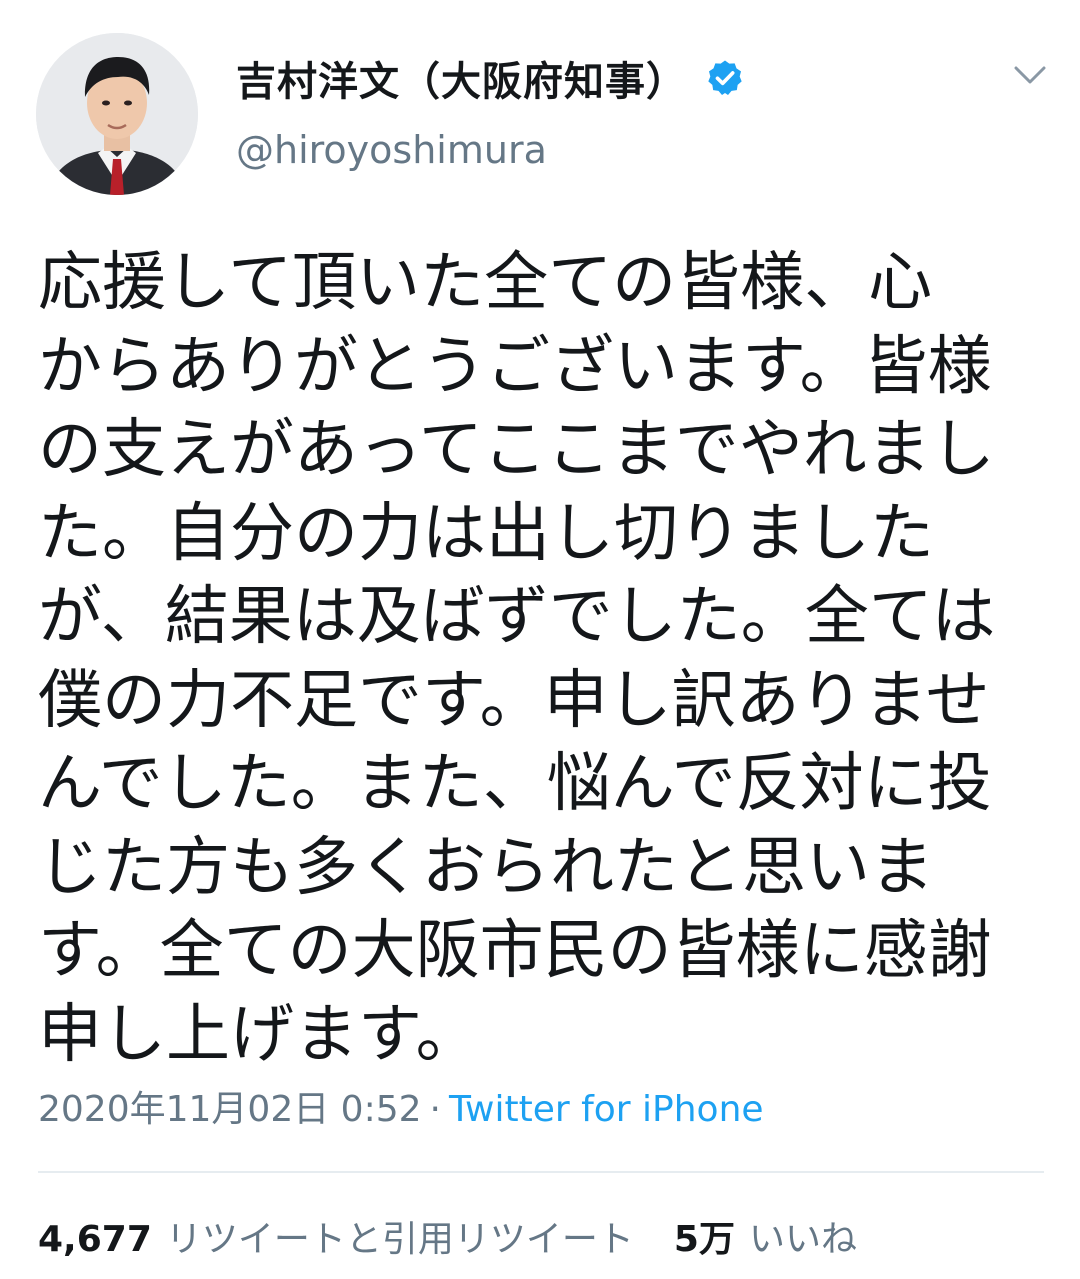  What do you see at coordinates (515, 951) in the screenshot?
I see `tweet-text-line: す。全ての大阪市民の皆様に感謝` at bounding box center [515, 951].